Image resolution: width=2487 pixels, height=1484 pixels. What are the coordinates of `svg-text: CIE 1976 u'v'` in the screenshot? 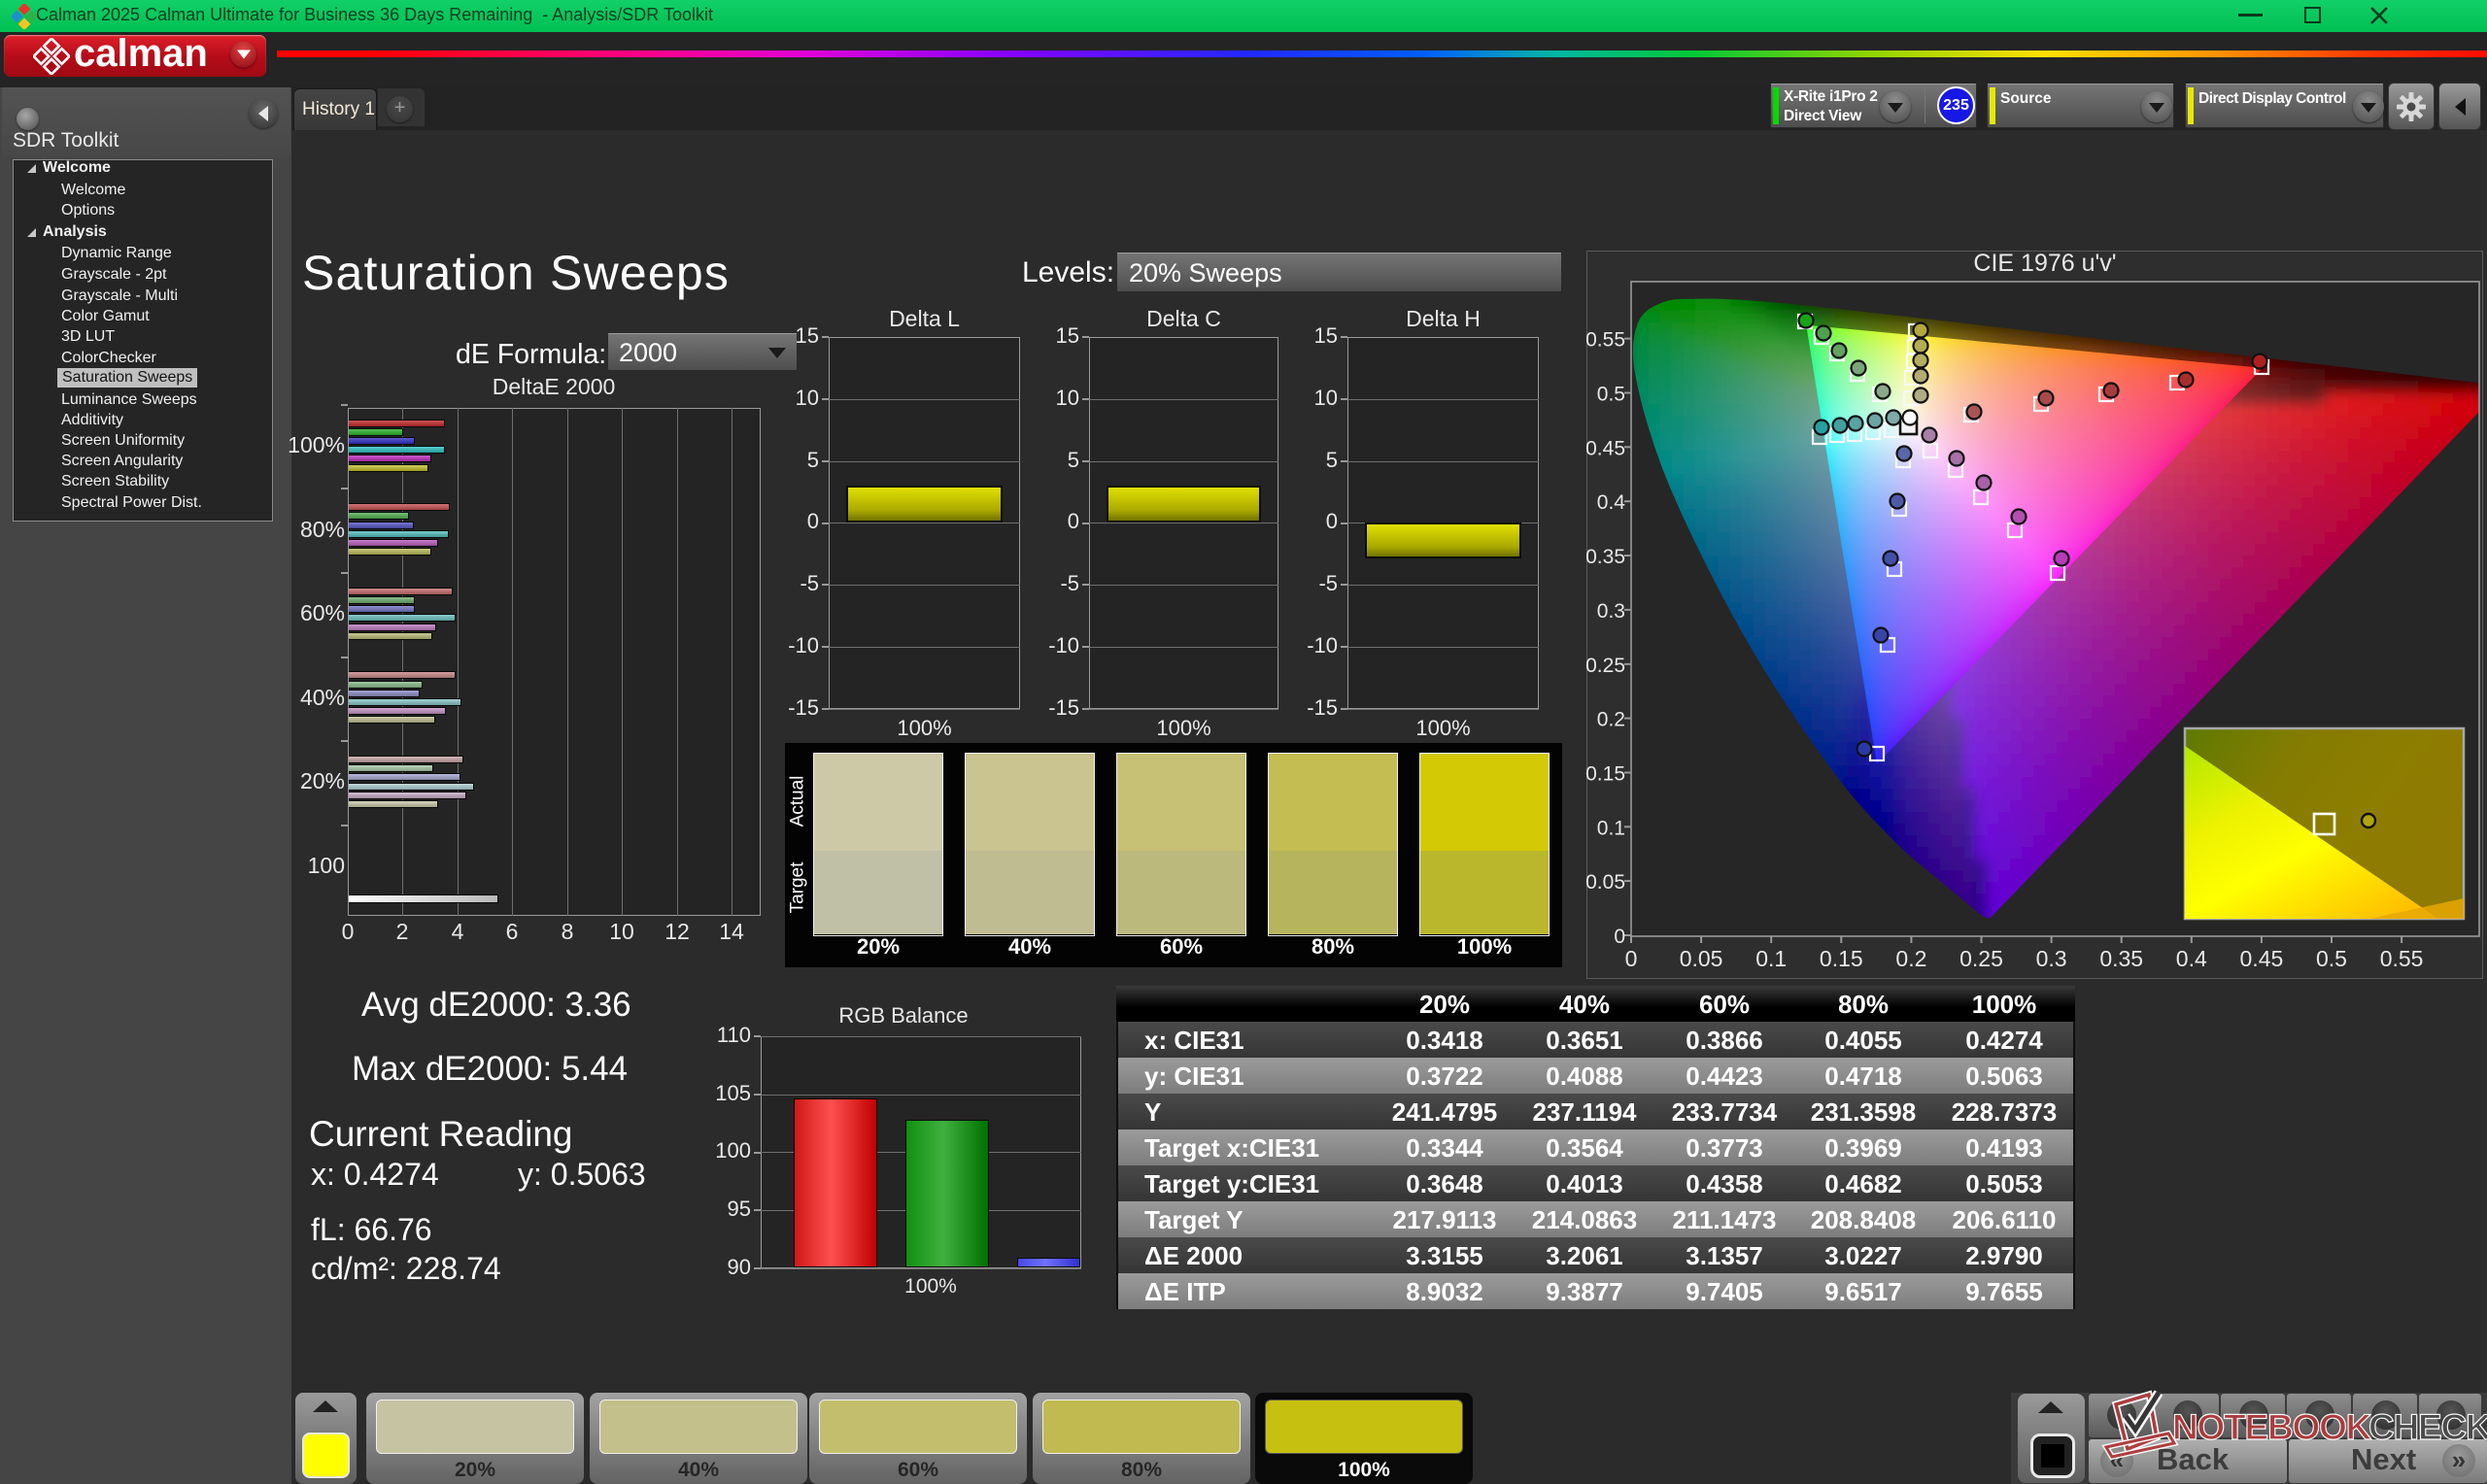 It's located at (2044, 264).